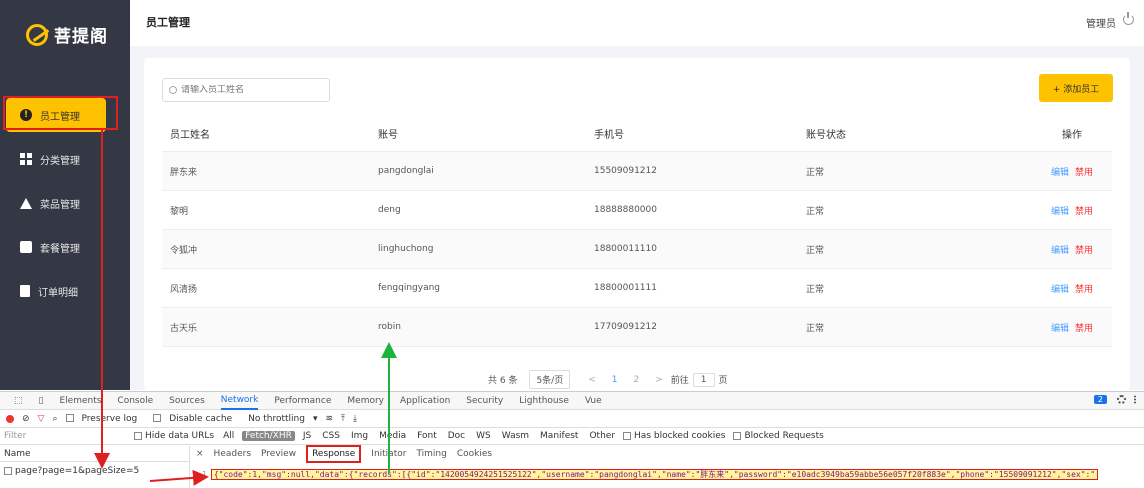  I want to click on sidebar-item-orders: 订单明细, so click(65, 291).